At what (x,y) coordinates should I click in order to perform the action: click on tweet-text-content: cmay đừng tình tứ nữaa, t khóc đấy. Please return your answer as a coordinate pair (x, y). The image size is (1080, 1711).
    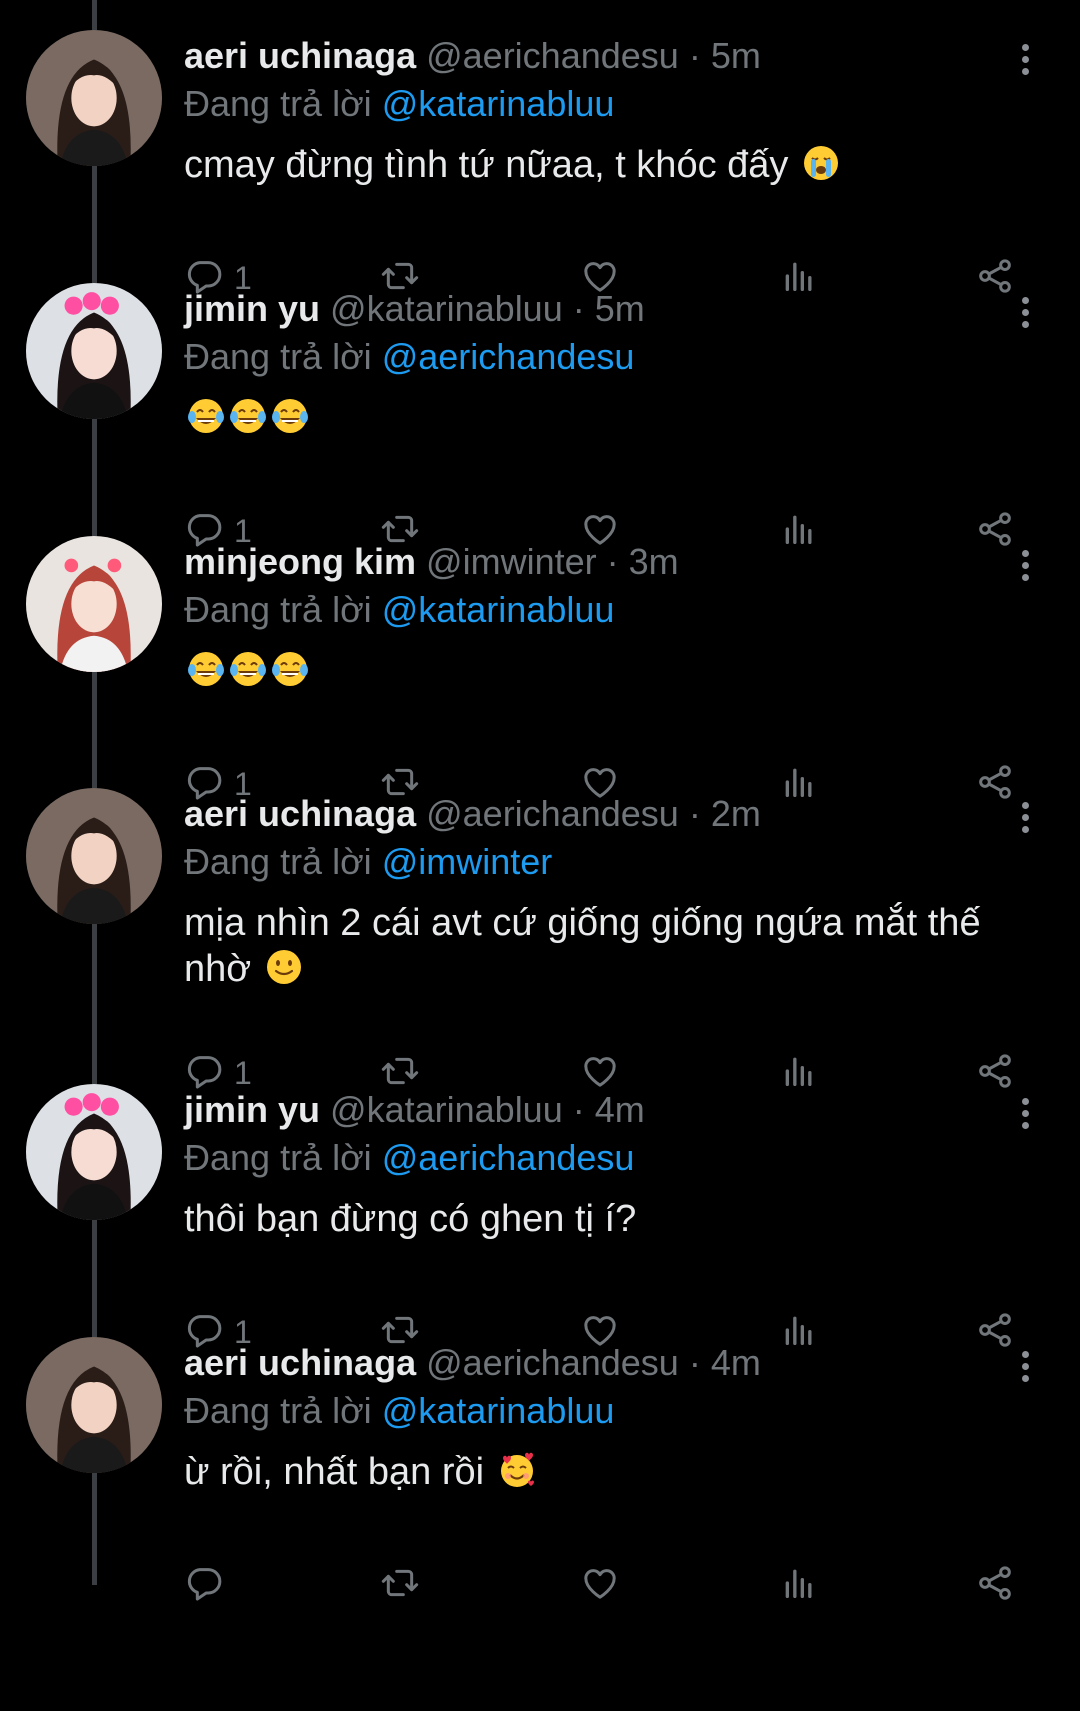
    Looking at the image, I should click on (486, 165).